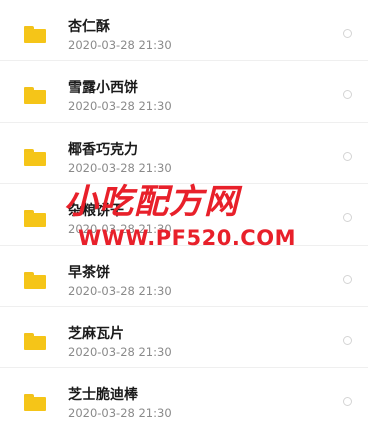 This screenshot has height=430, width=368. I want to click on file-name: 杏仁酥, so click(89, 27).